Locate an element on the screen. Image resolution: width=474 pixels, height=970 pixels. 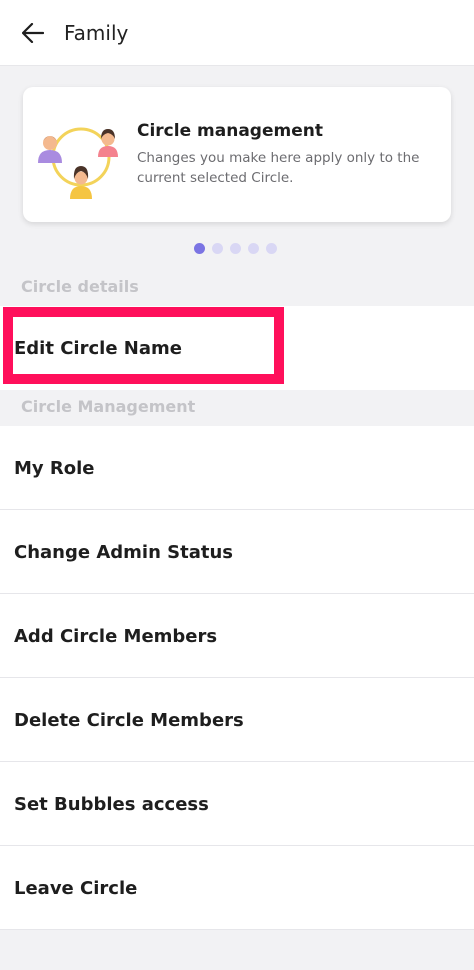
pager-dot-active is located at coordinates (199, 248).